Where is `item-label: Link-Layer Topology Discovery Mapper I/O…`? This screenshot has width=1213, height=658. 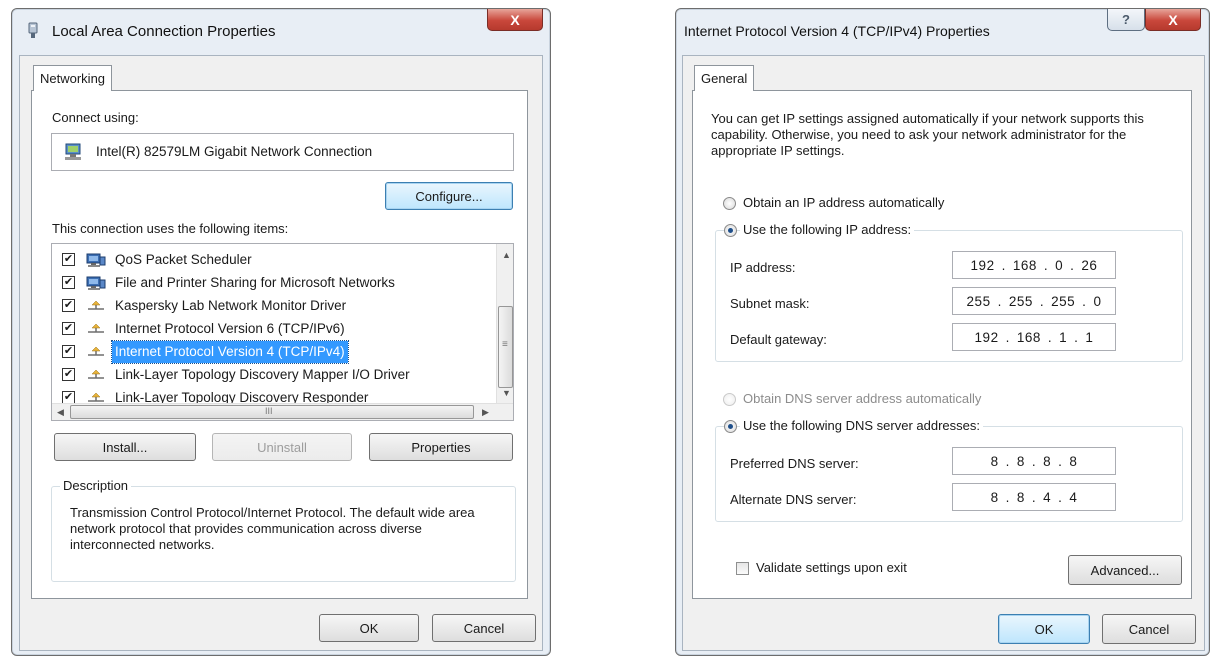 item-label: Link-Layer Topology Discovery Mapper I/O… is located at coordinates (262, 374).